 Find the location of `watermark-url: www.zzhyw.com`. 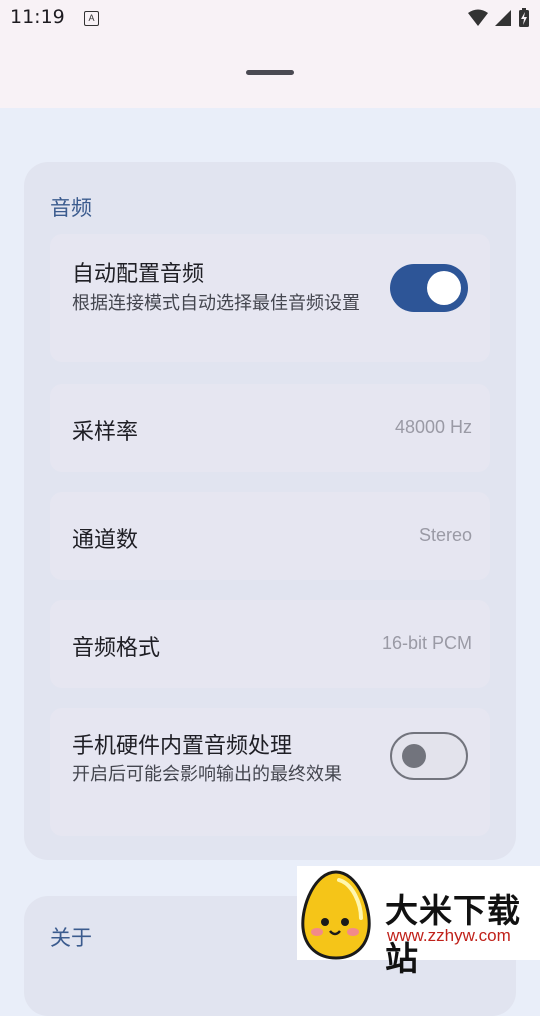

watermark-url: www.zzhyw.com is located at coordinates (449, 935).